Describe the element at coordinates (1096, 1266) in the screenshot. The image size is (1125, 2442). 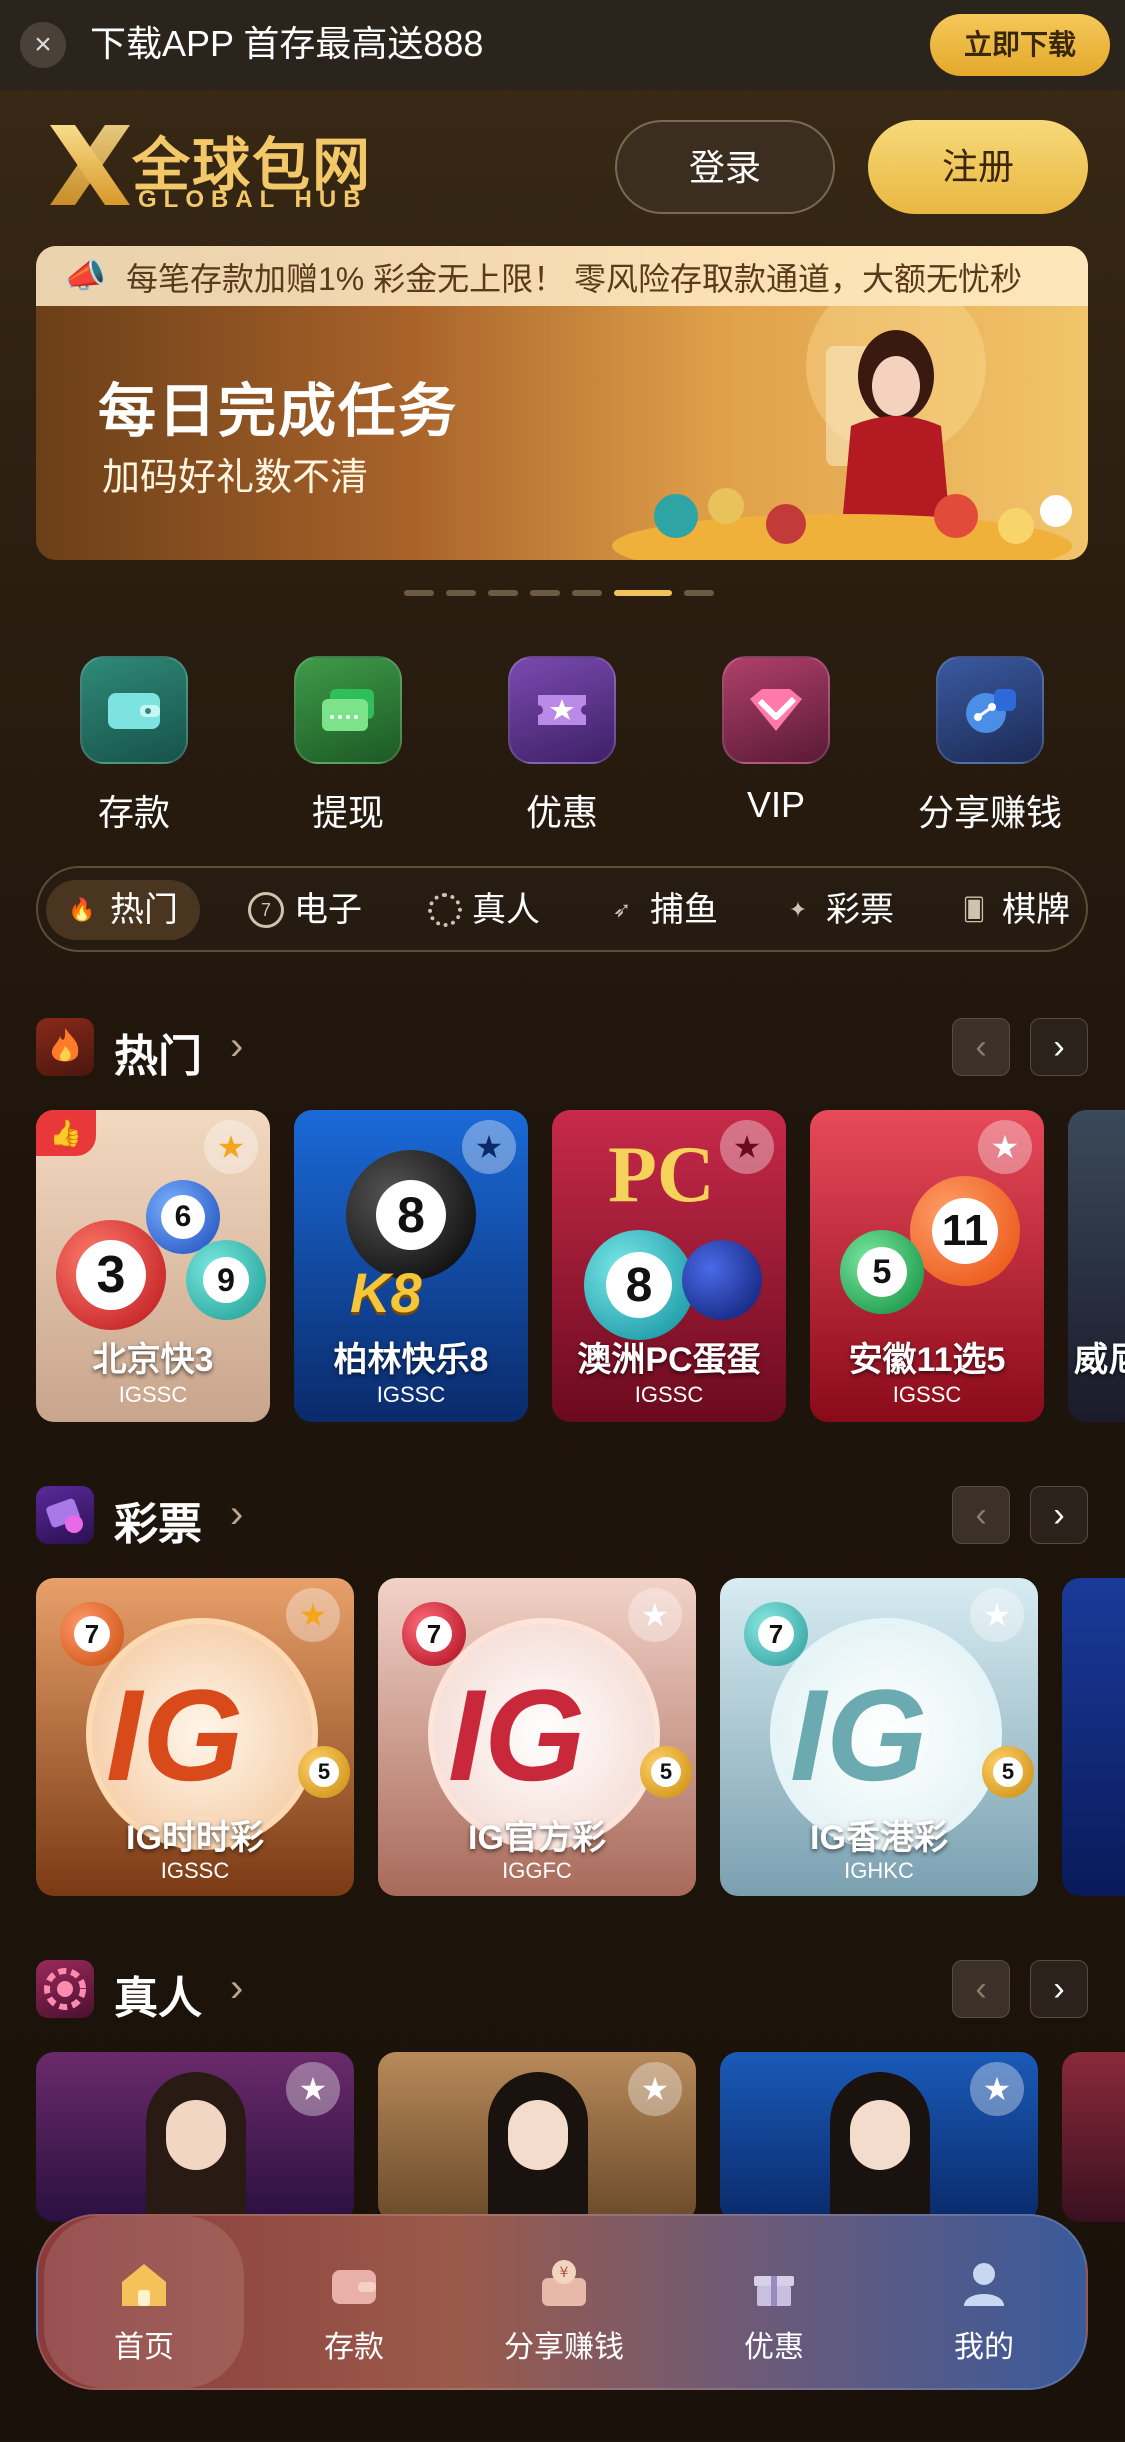
I see `game-card-venice: 威尼` at that location.